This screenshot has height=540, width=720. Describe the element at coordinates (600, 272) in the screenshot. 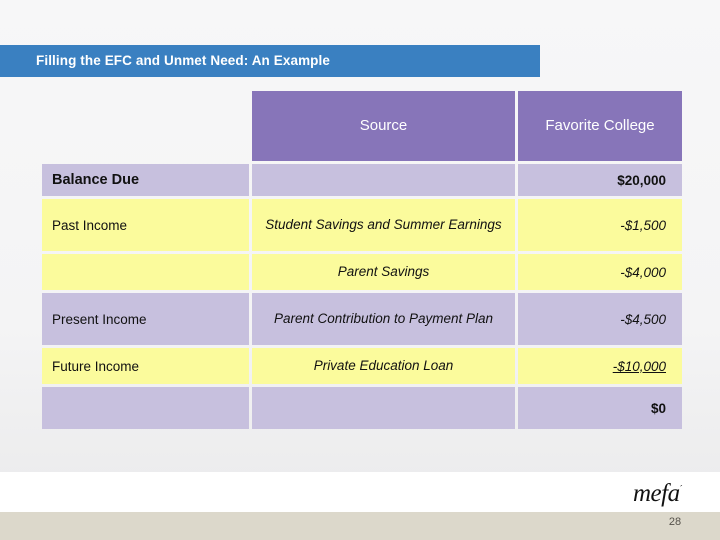

I see `row-amount-parent-savings: -$4,000` at that location.